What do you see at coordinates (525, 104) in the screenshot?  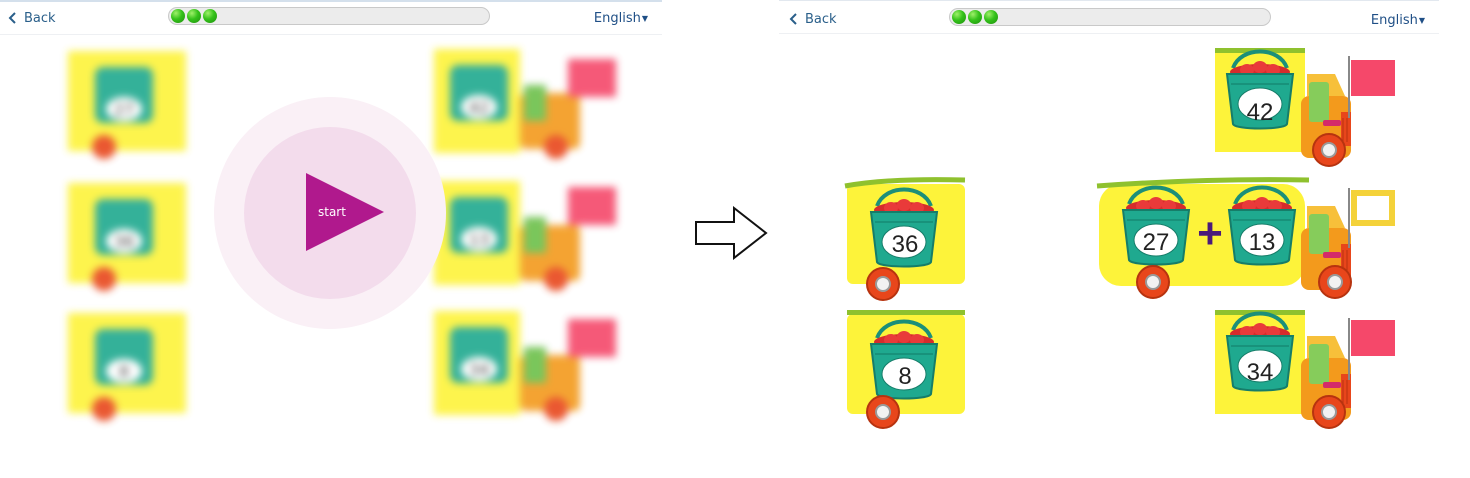 I see `truck: 42` at bounding box center [525, 104].